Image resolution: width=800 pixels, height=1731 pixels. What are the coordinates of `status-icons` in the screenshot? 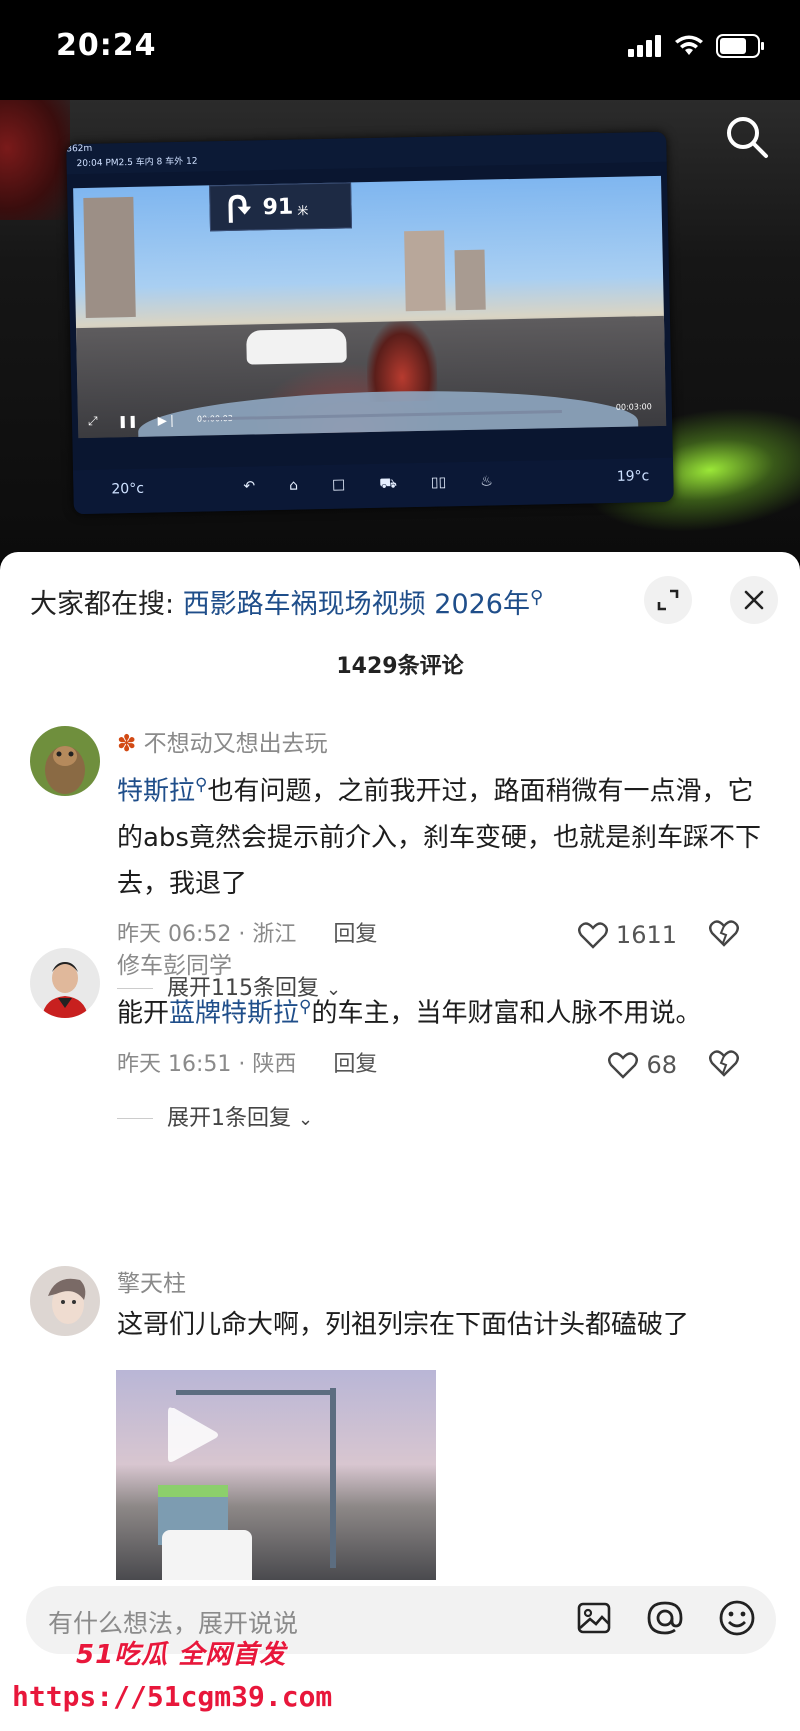 It's located at (697, 46).